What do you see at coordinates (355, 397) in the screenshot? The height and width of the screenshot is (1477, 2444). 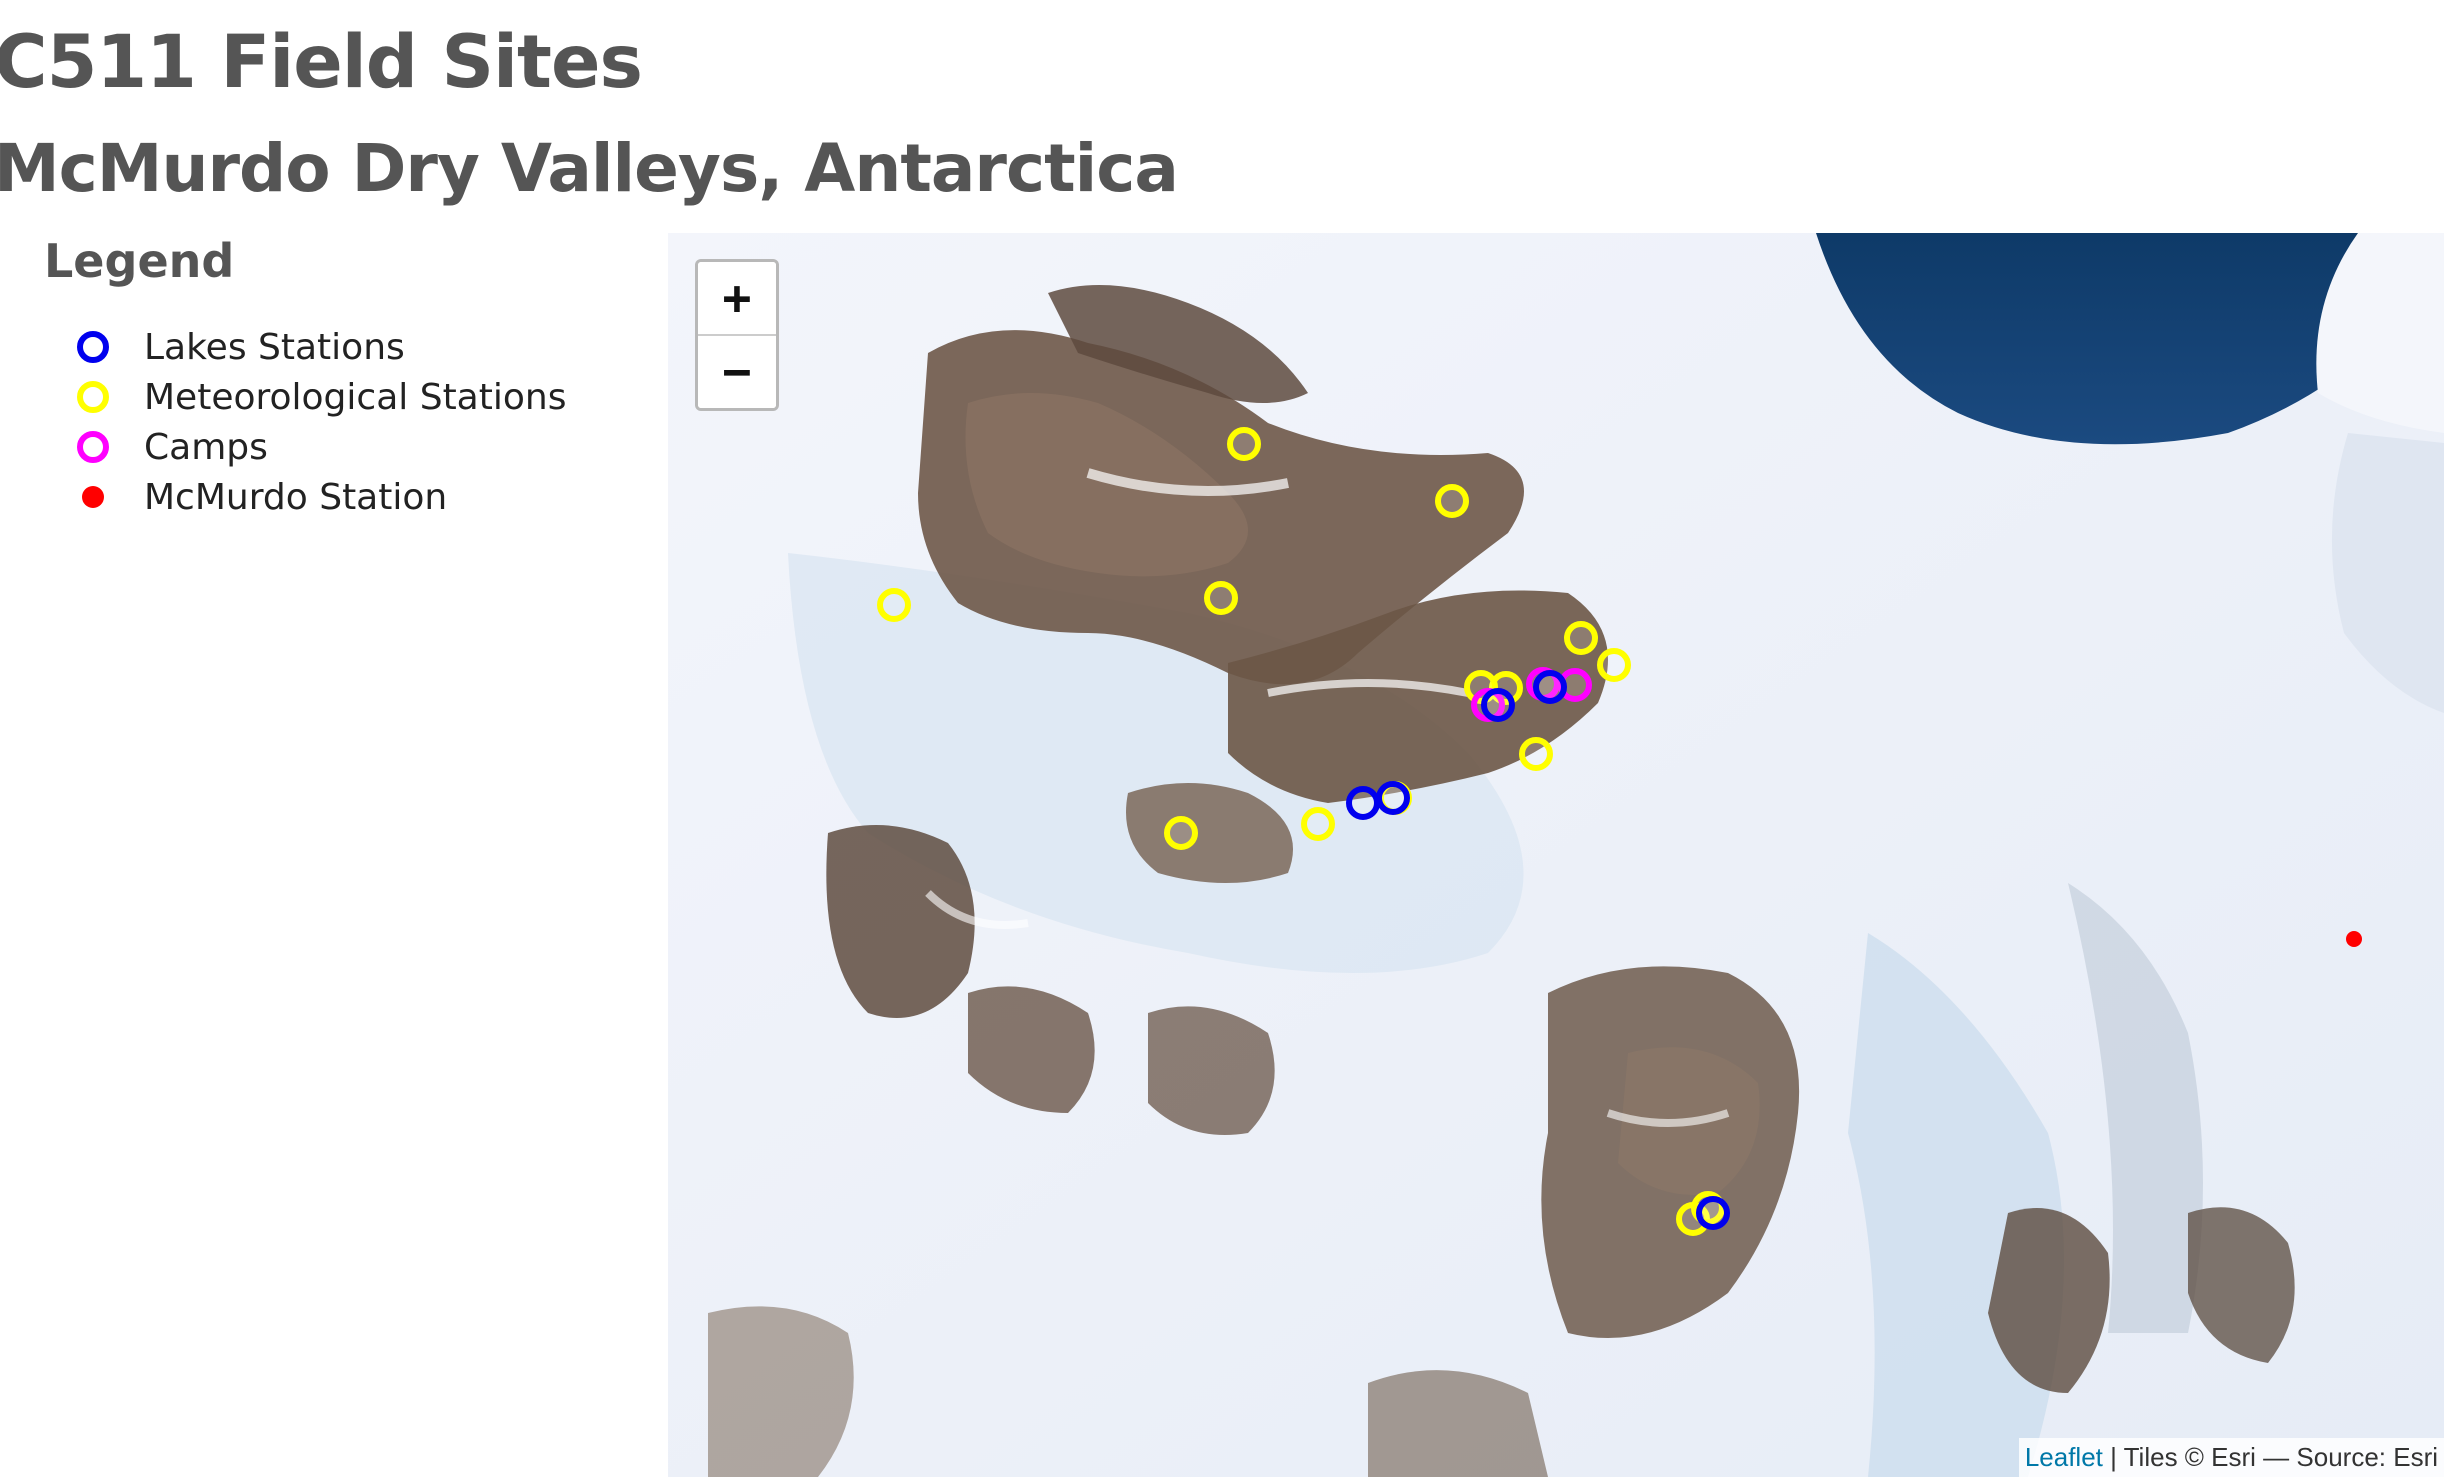 I see `legend-label: Meteorological Stations` at bounding box center [355, 397].